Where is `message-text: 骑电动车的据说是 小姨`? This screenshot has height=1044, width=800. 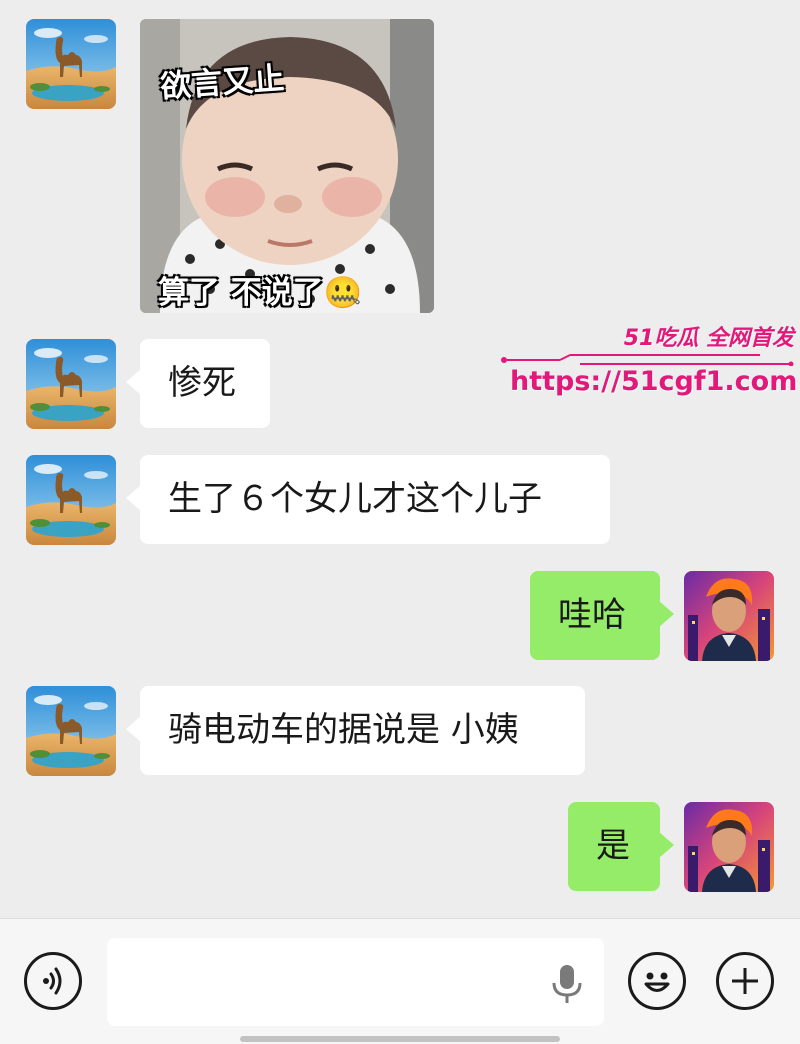 message-text: 骑电动车的据说是 小姨 is located at coordinates (343, 730).